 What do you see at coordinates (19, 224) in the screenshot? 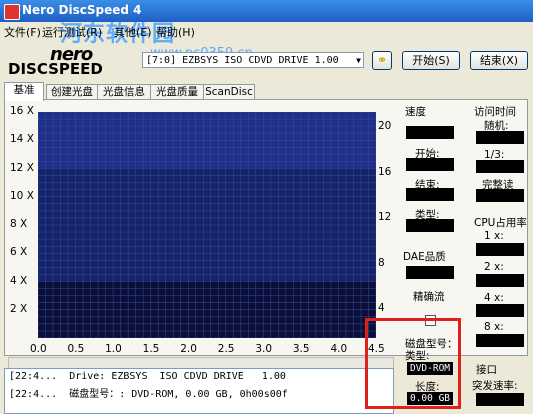
I see `y-tick-label: 8 X` at bounding box center [19, 224].